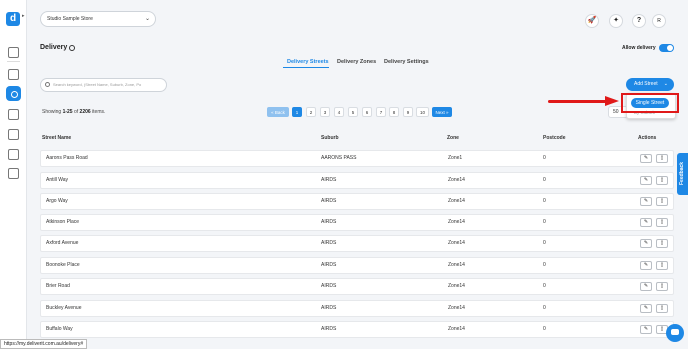  Describe the element at coordinates (579, 101) in the screenshot. I see `annotation-arrow` at that location.